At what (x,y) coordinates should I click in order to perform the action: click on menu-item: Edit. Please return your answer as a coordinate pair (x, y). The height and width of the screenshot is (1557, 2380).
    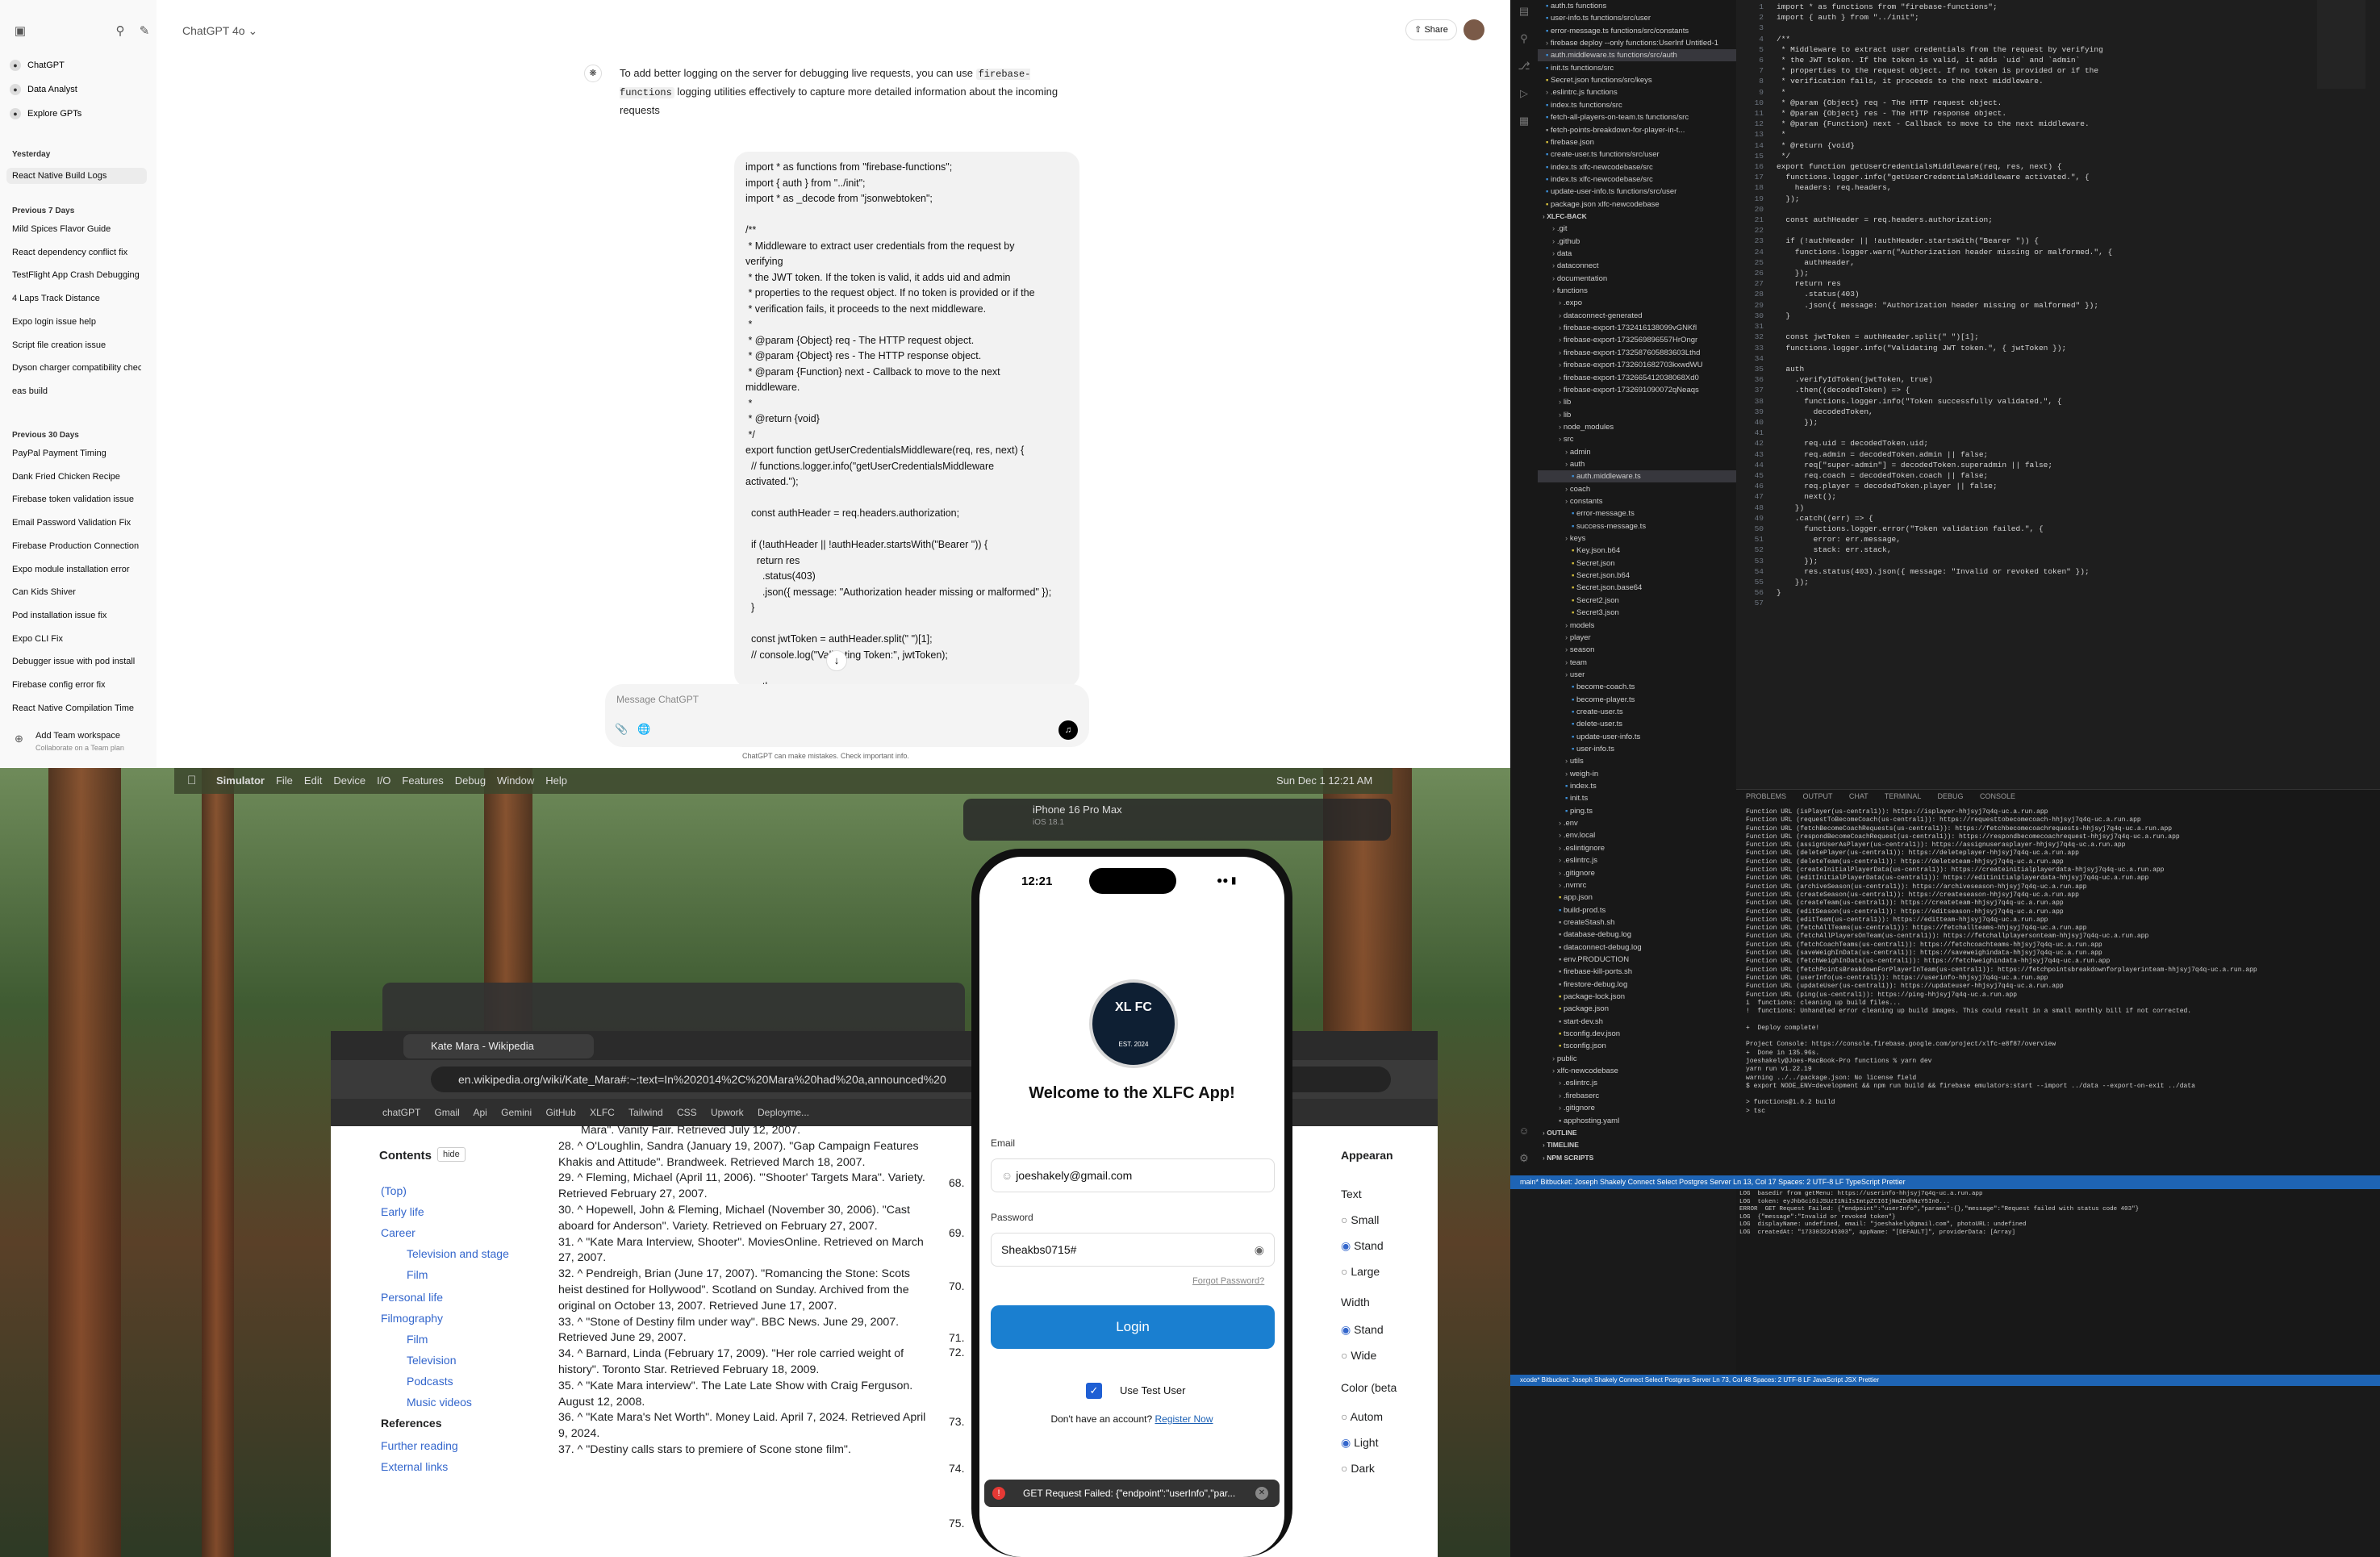
    Looking at the image, I should click on (313, 780).